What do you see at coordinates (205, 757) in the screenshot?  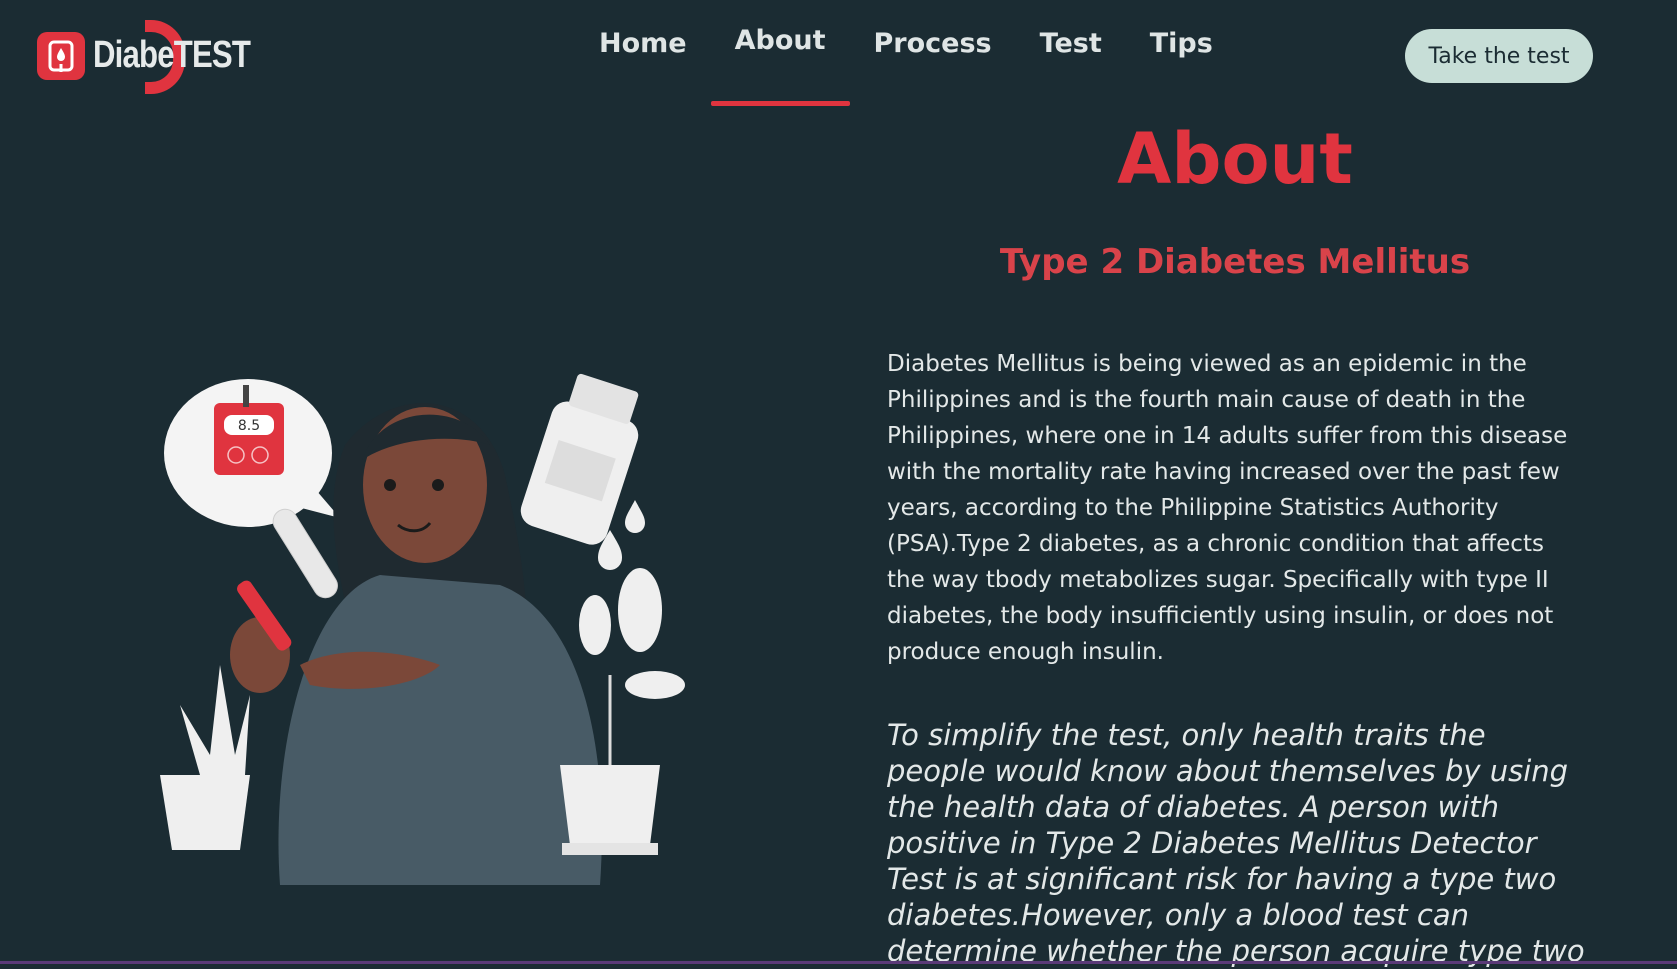 I see `left-plant-icon` at bounding box center [205, 757].